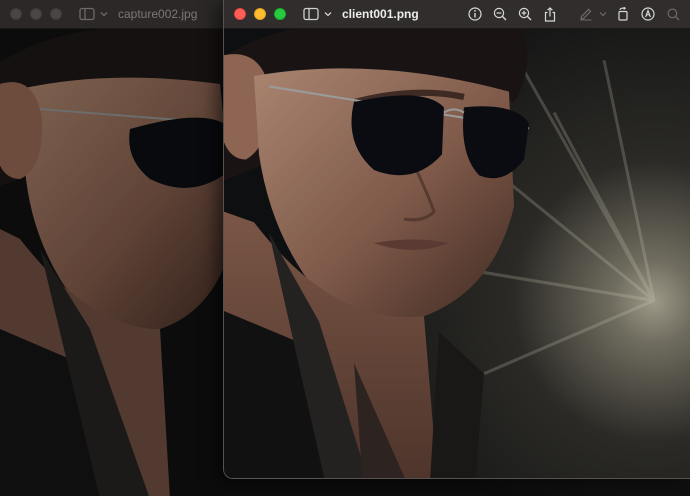  What do you see at coordinates (586, 14) in the screenshot?
I see `markup-pen-icon` at bounding box center [586, 14].